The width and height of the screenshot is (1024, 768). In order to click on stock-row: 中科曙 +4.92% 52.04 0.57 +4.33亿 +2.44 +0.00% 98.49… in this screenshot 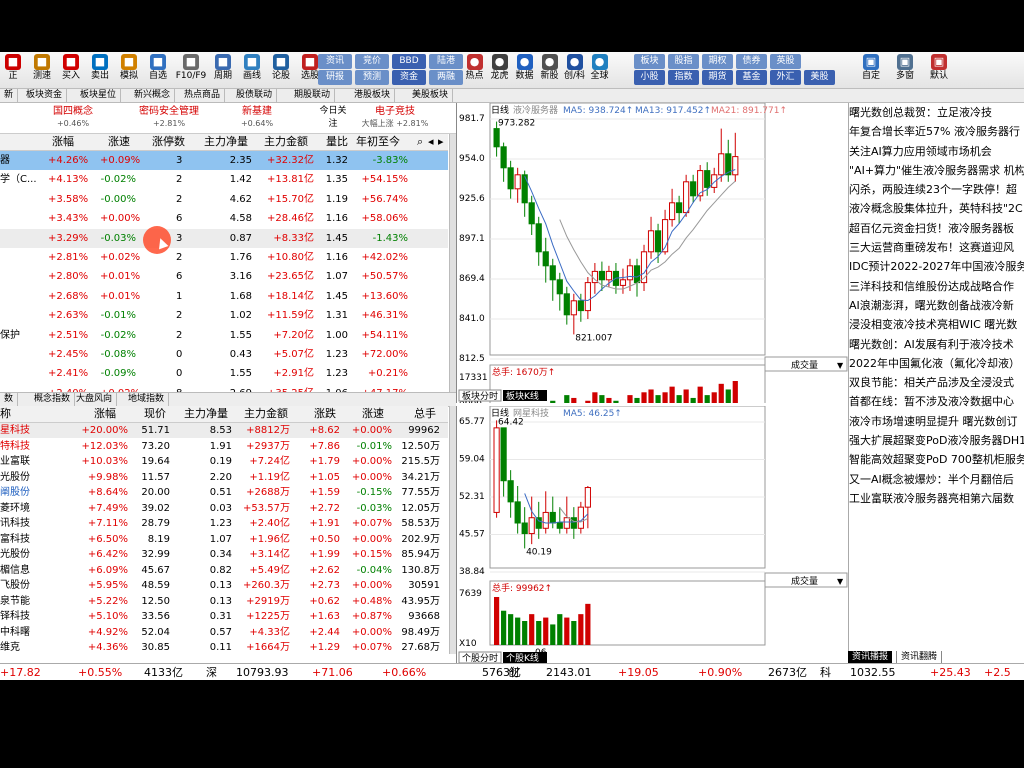, I will do `click(224, 632)`.